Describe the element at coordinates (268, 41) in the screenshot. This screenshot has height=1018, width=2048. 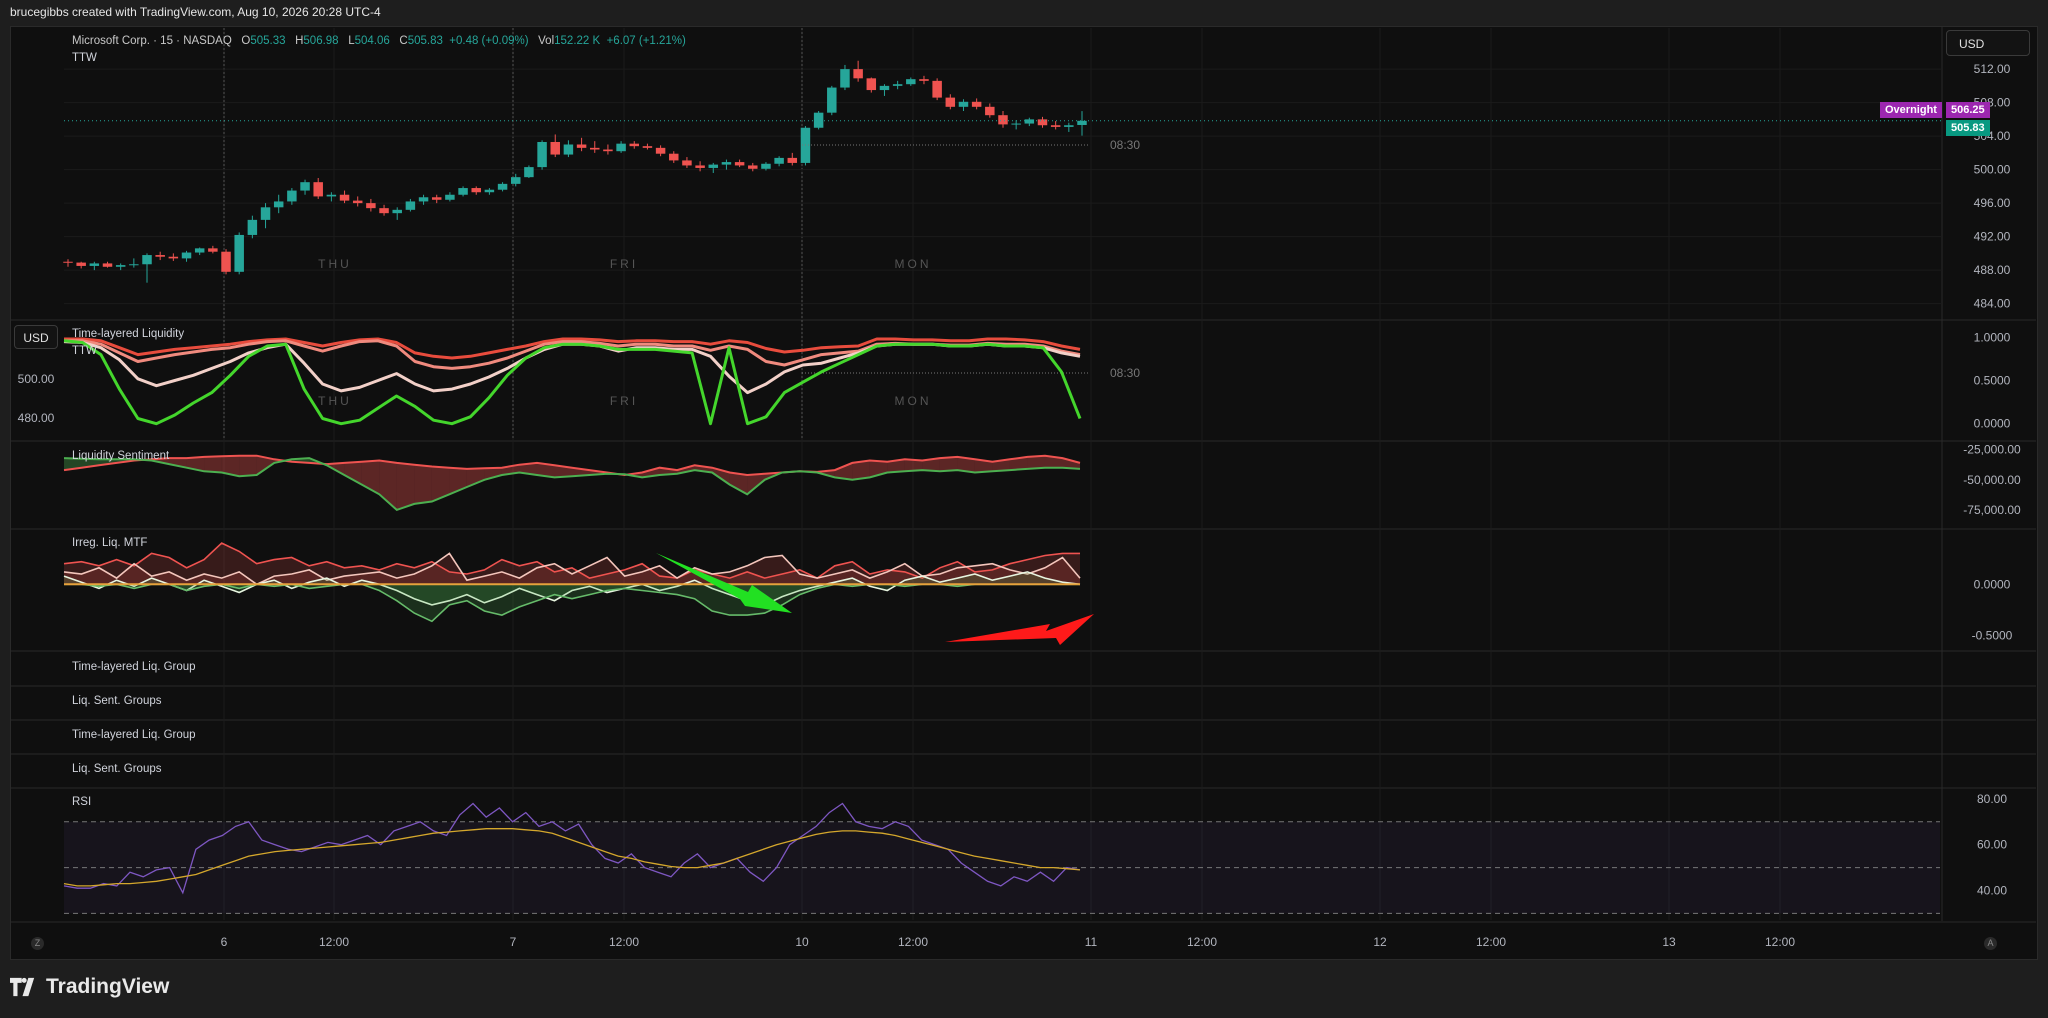
I see `open-value: 505.33` at that location.